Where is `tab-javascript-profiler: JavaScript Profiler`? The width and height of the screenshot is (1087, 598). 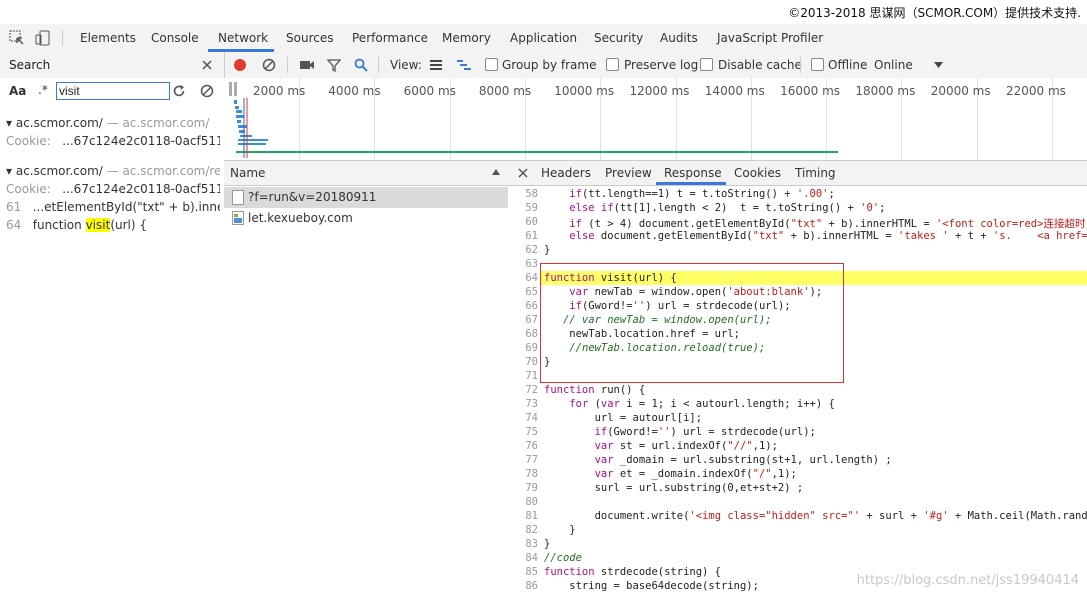 tab-javascript-profiler: JavaScript Profiler is located at coordinates (770, 38).